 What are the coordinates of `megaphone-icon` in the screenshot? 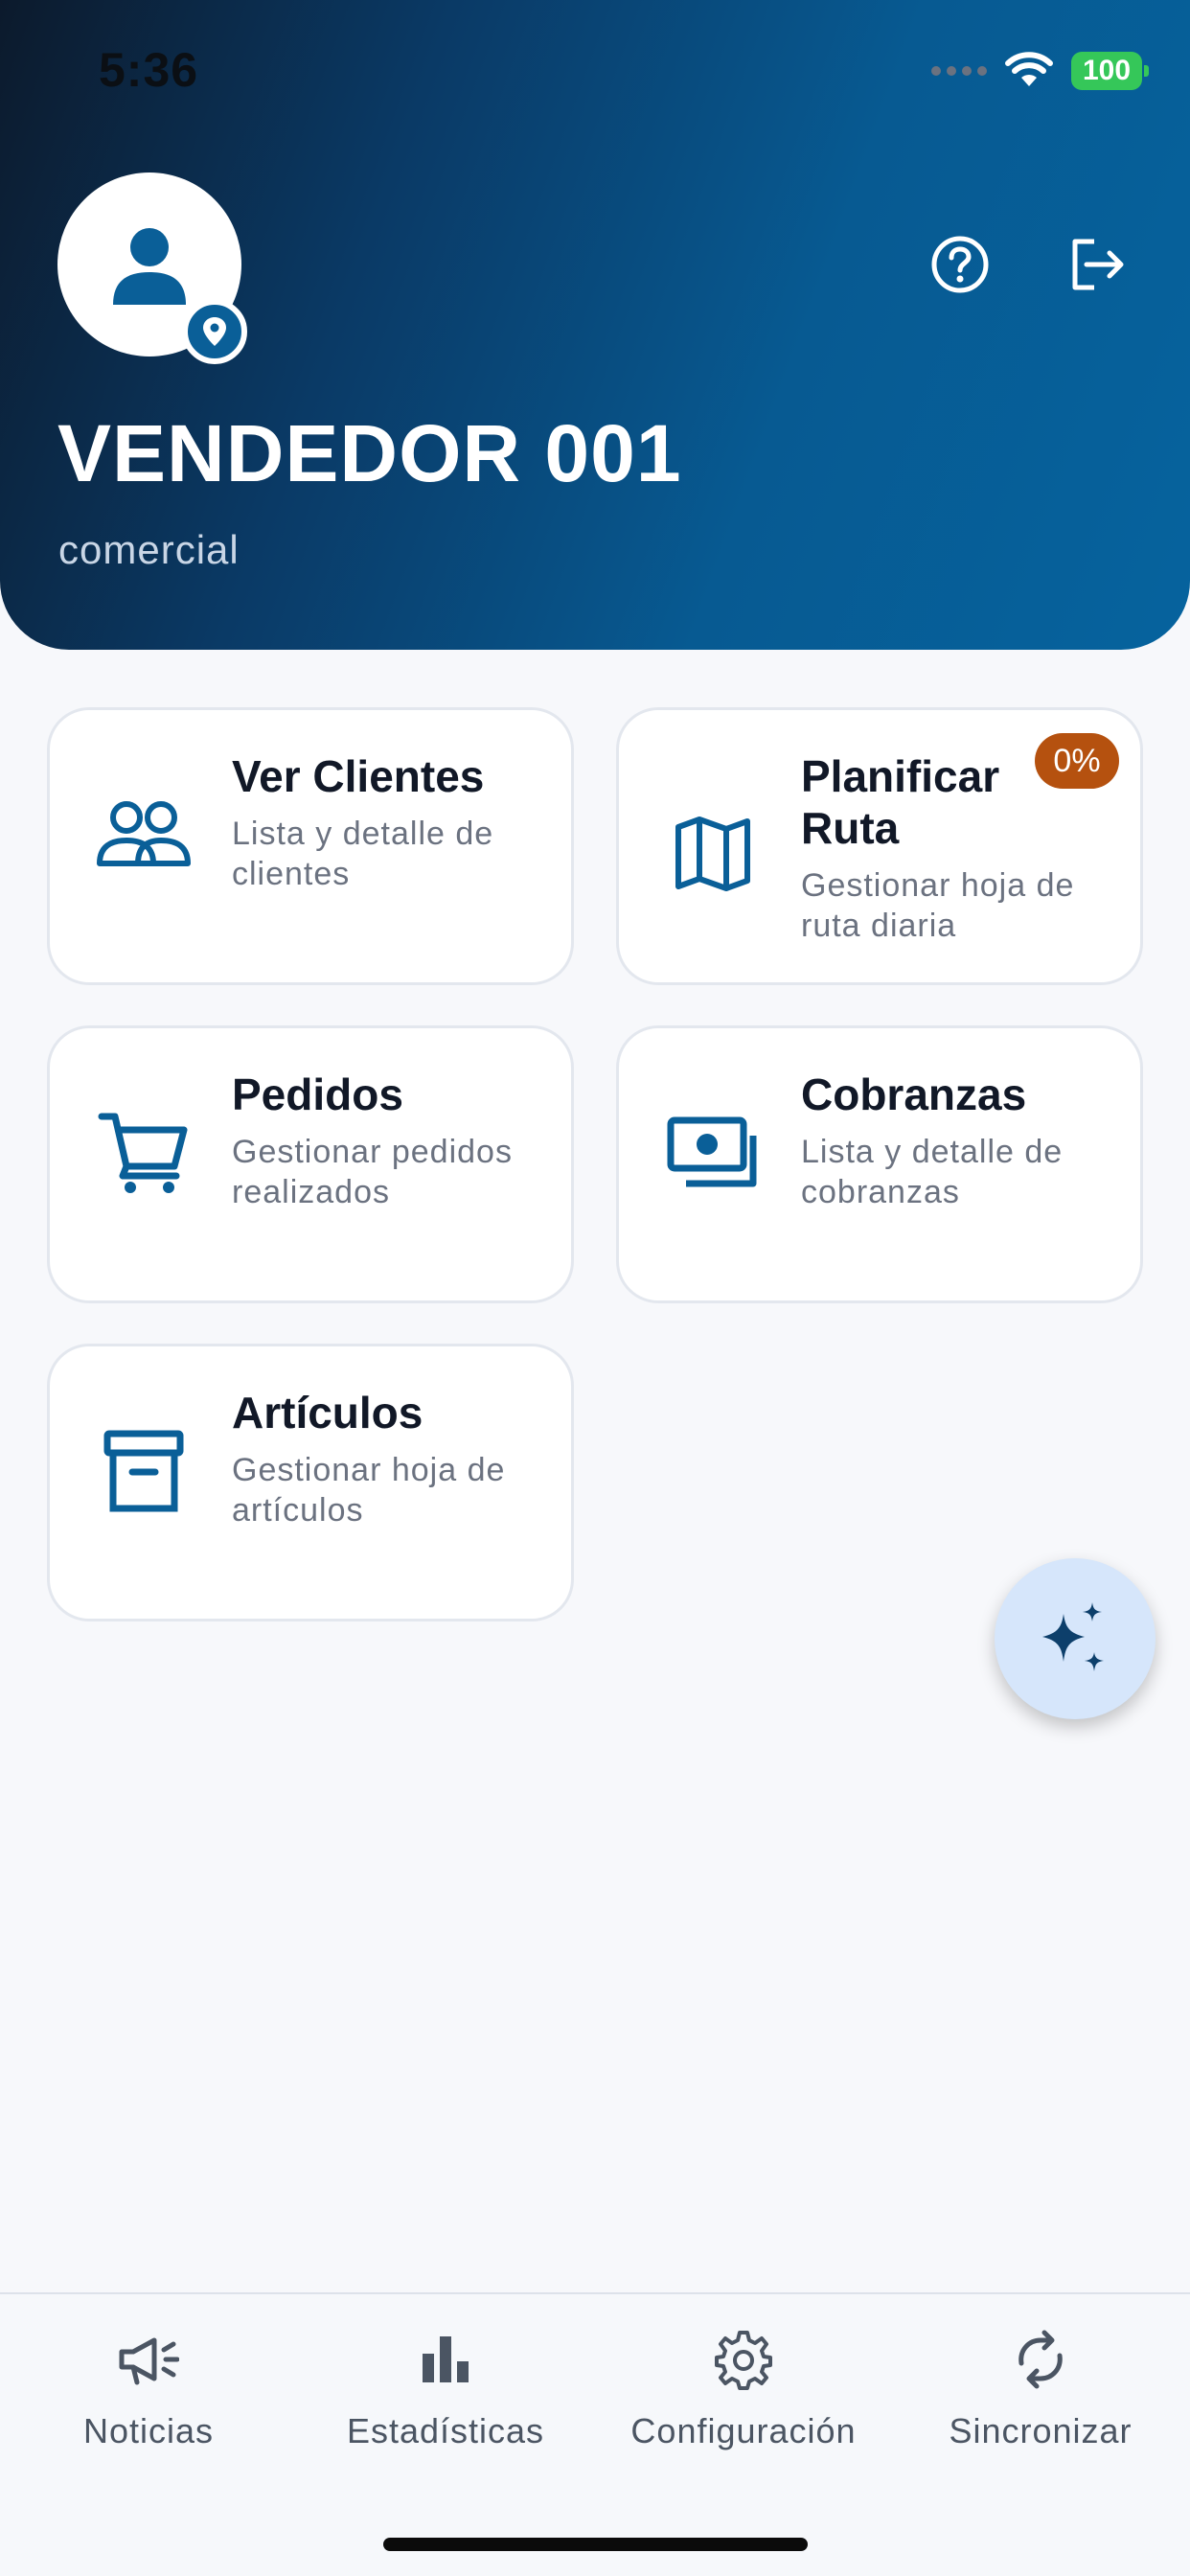 It's located at (148, 2359).